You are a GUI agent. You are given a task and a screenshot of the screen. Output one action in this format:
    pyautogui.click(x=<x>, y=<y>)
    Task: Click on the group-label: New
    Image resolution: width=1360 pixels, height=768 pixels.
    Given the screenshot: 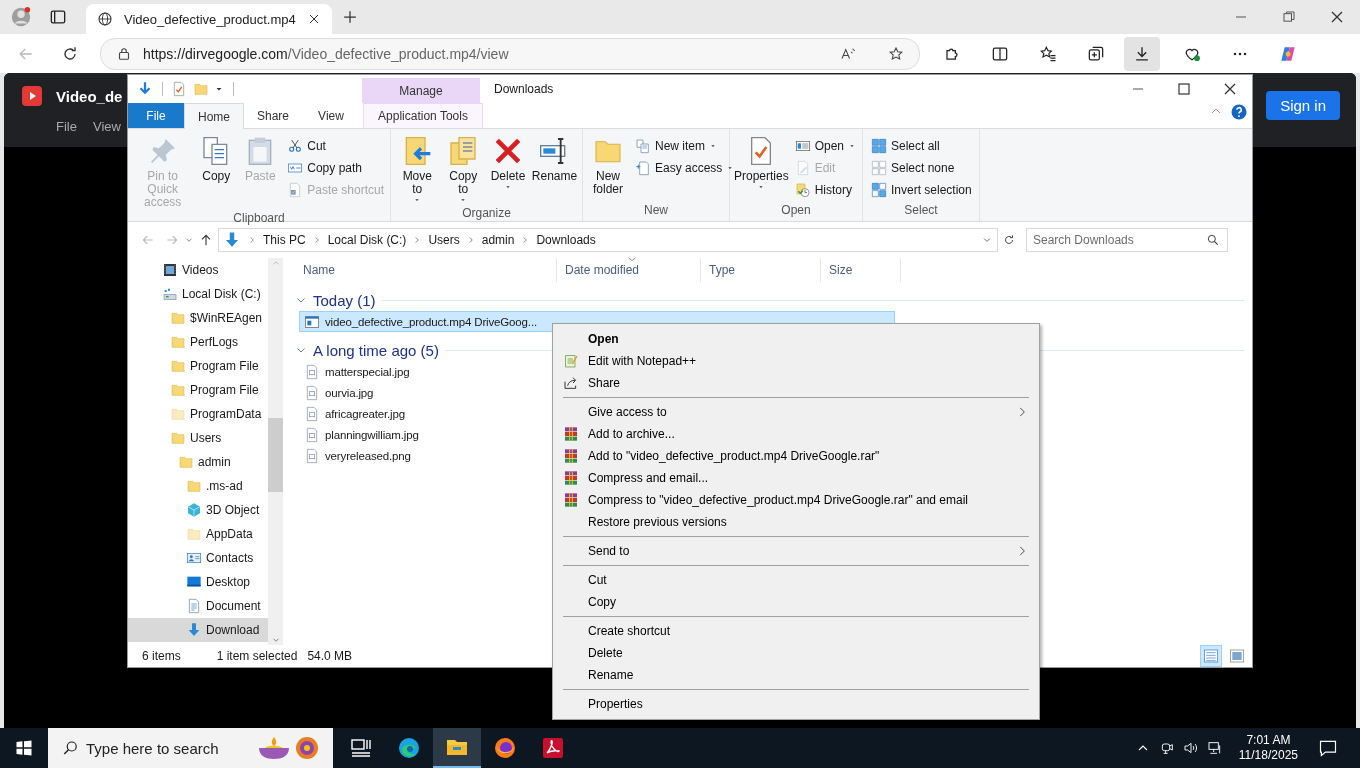 What is the action you would take?
    pyautogui.click(x=656, y=211)
    